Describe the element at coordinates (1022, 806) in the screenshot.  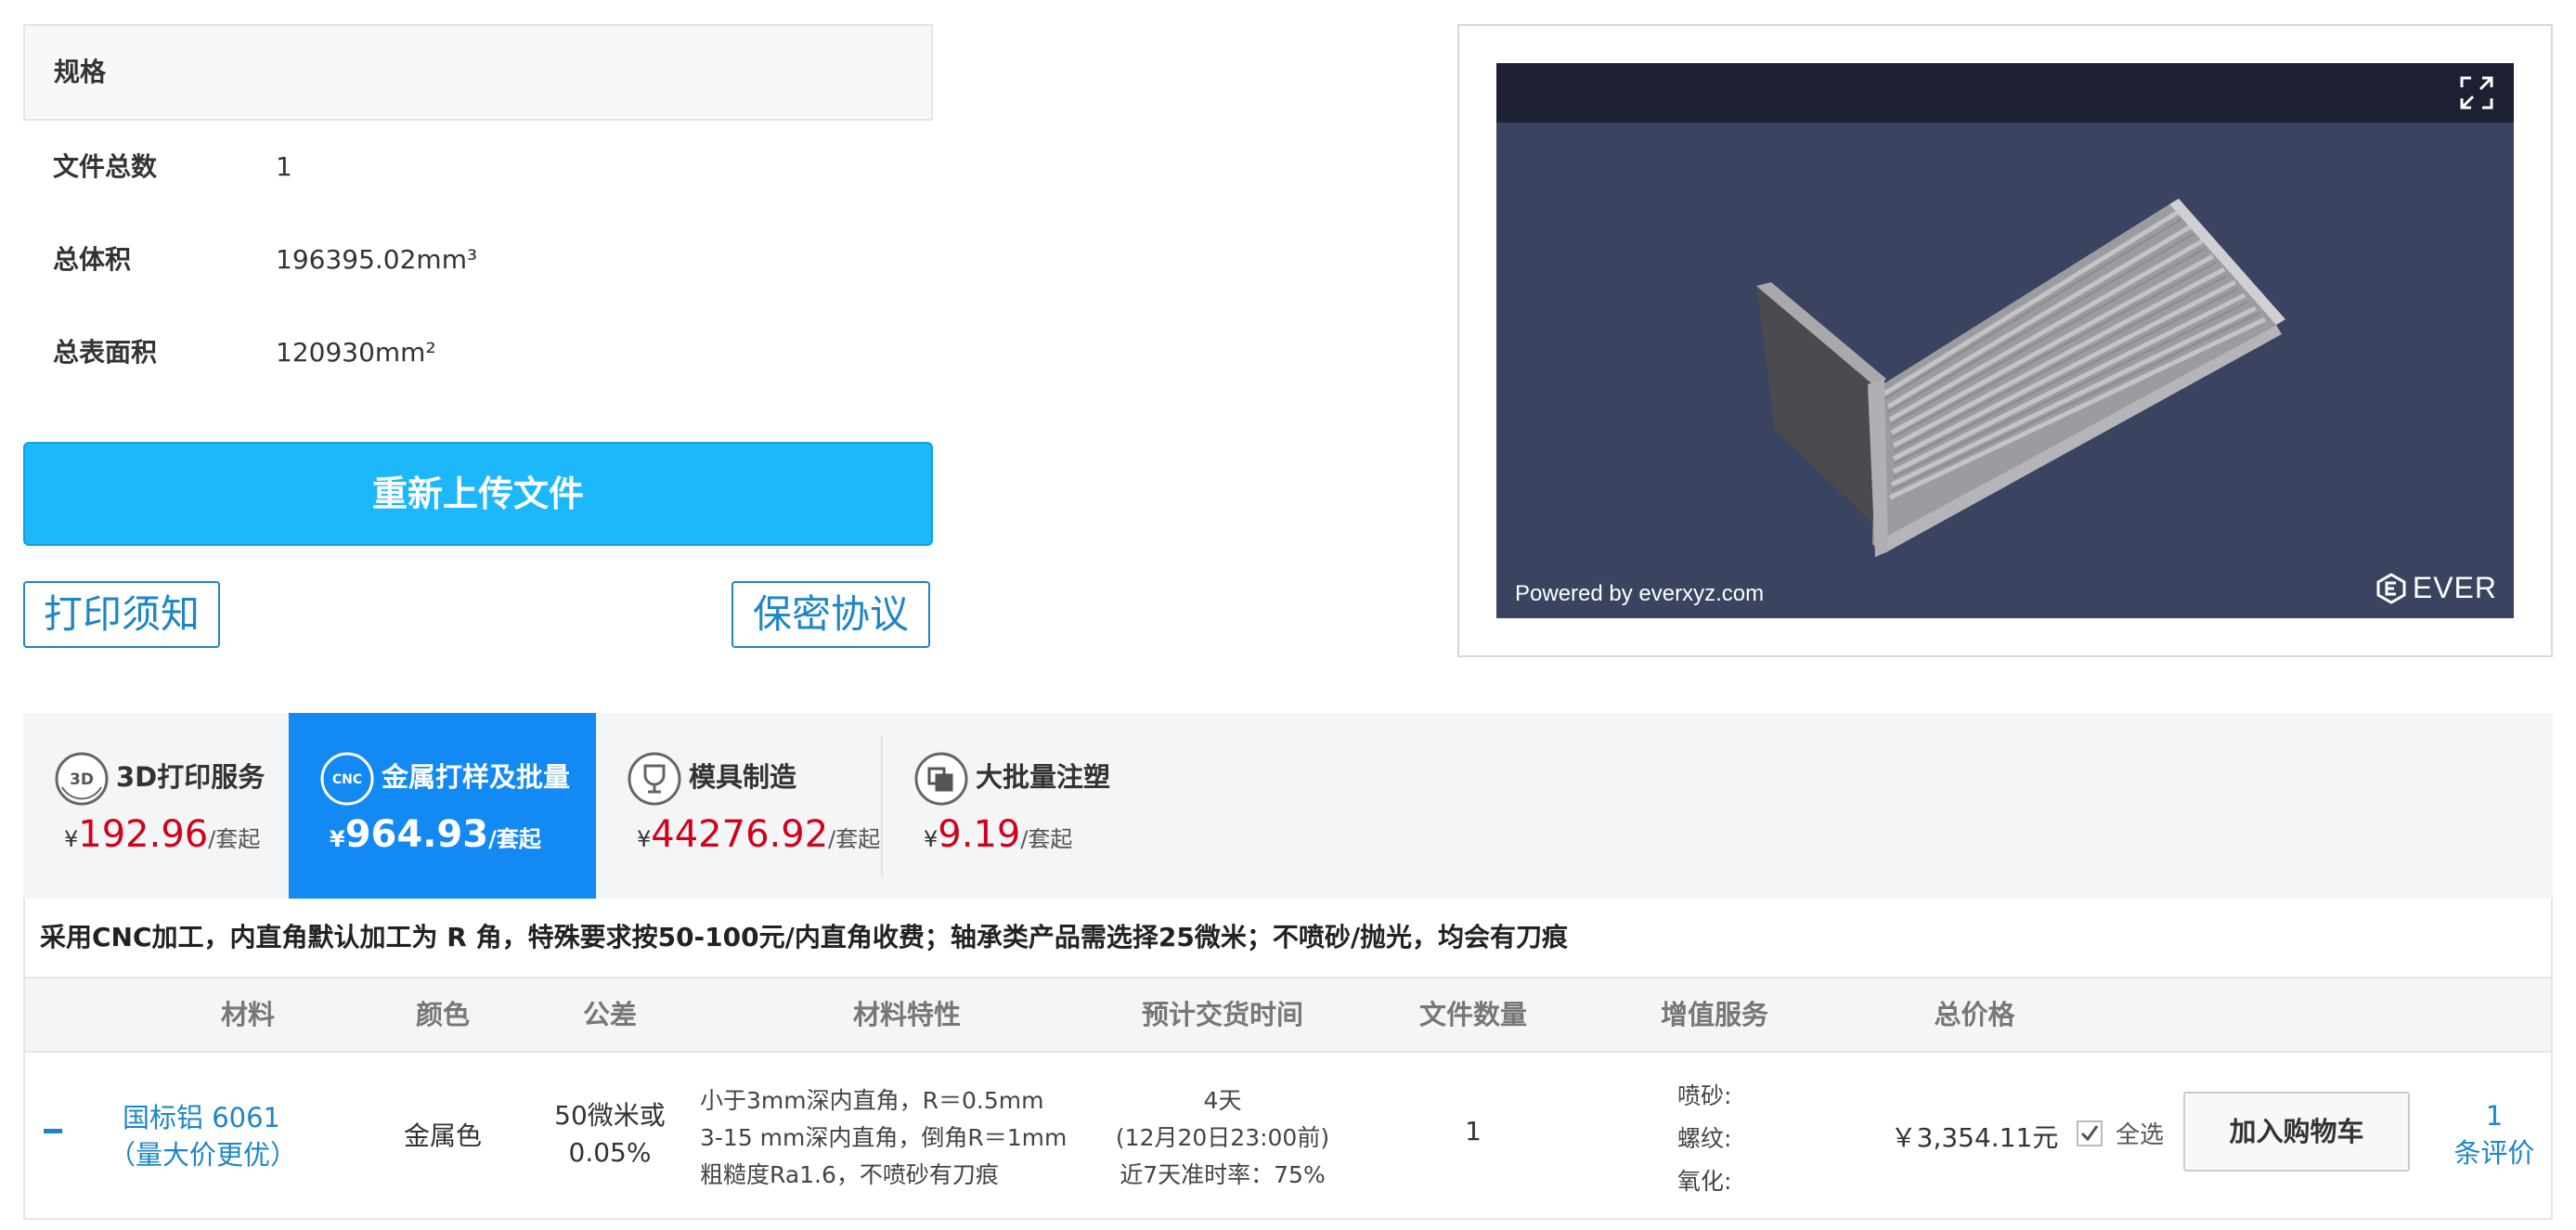
I see `tab-injection-molding: 大批量注塑 ¥9.19/套起` at that location.